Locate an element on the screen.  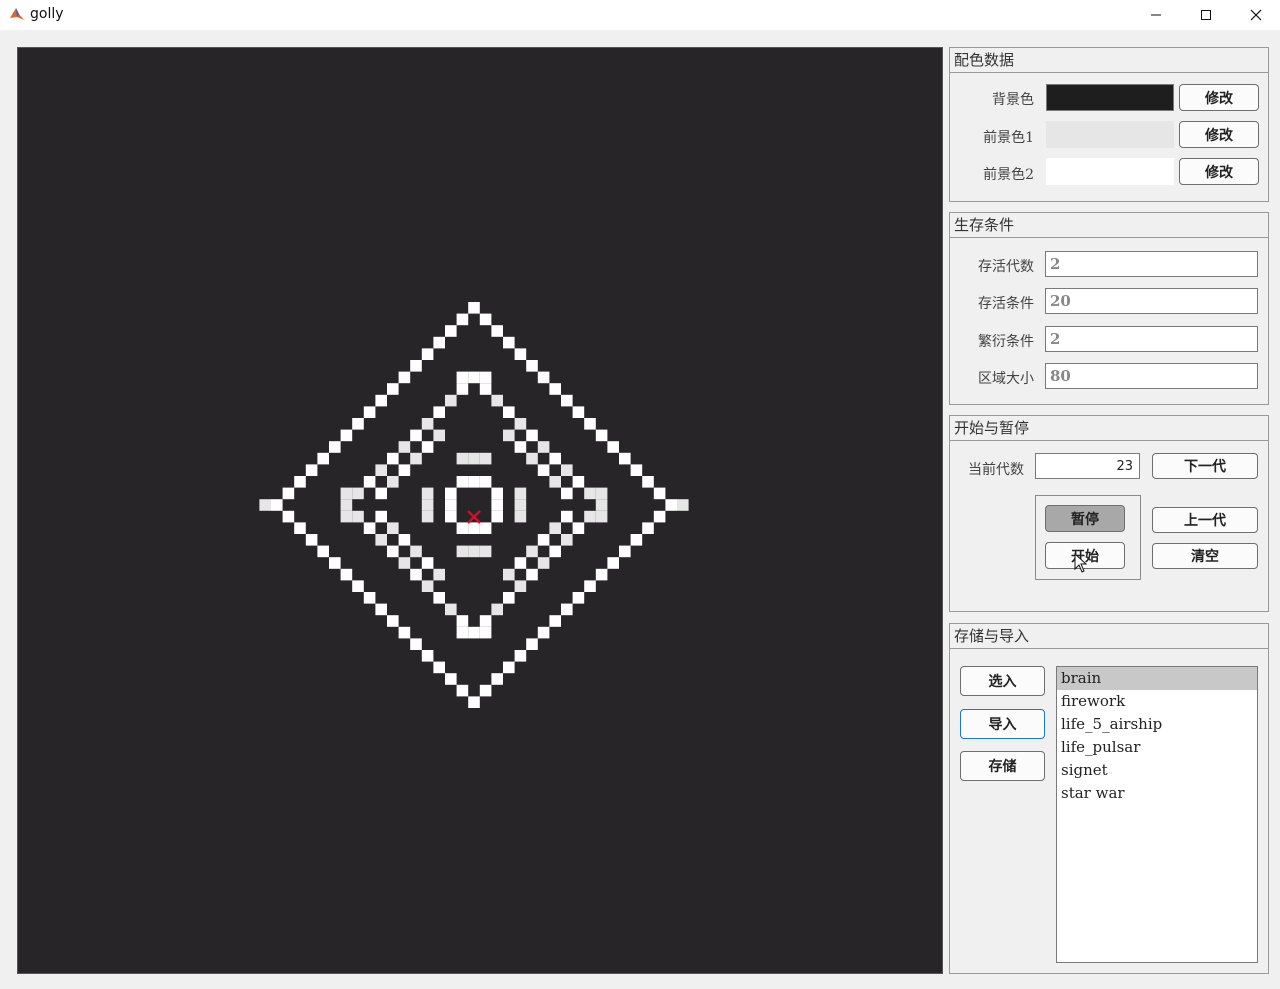
edit-foreground2-color-button: 修改 is located at coordinates (1219, 171).